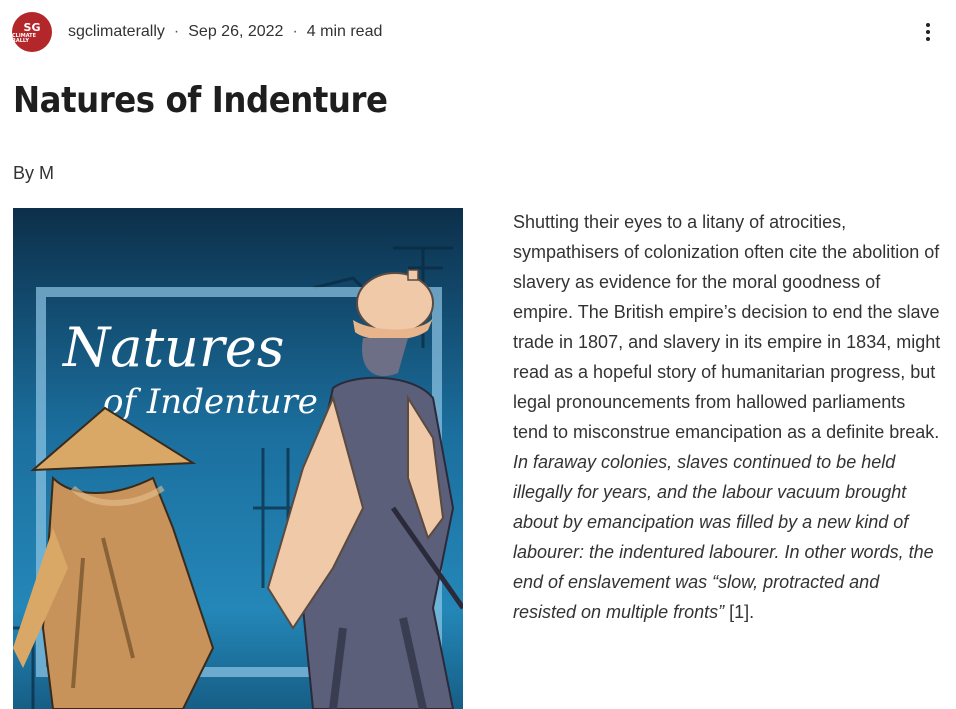  What do you see at coordinates (116, 32) in the screenshot?
I see `author-name: sgclimaterally` at bounding box center [116, 32].